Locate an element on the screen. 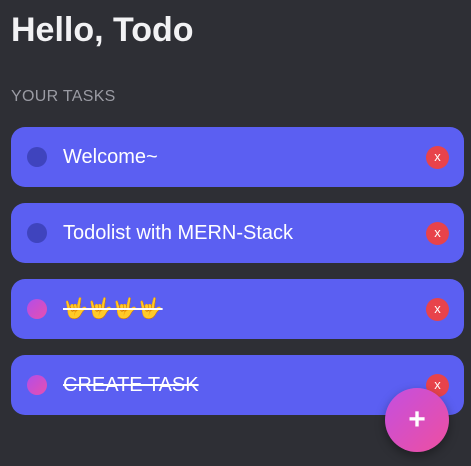 Image resolution: width=471 pixels, height=466 pixels. task-text: 🤟🤟🤟🤟 is located at coordinates (113, 309).